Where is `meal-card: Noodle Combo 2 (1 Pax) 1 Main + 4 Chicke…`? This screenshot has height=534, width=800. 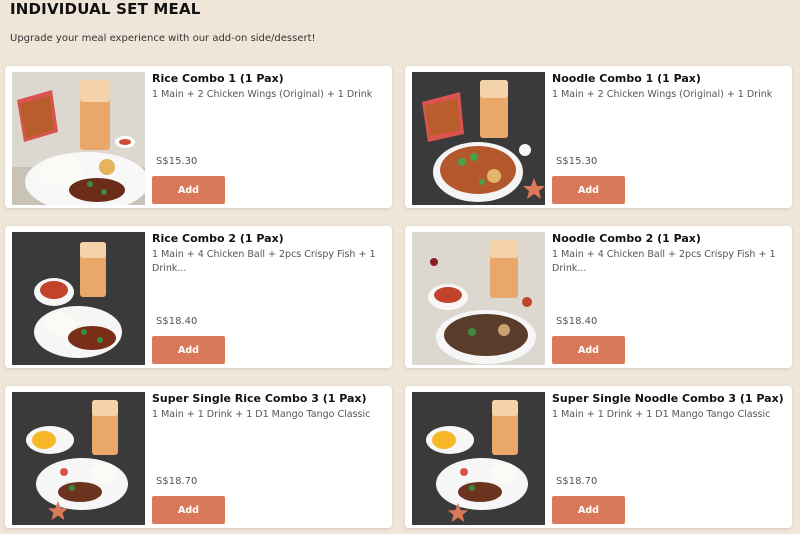
meal-card: Noodle Combo 2 (1 Pax) 1 Main + 4 Chicke… is located at coordinates (598, 297).